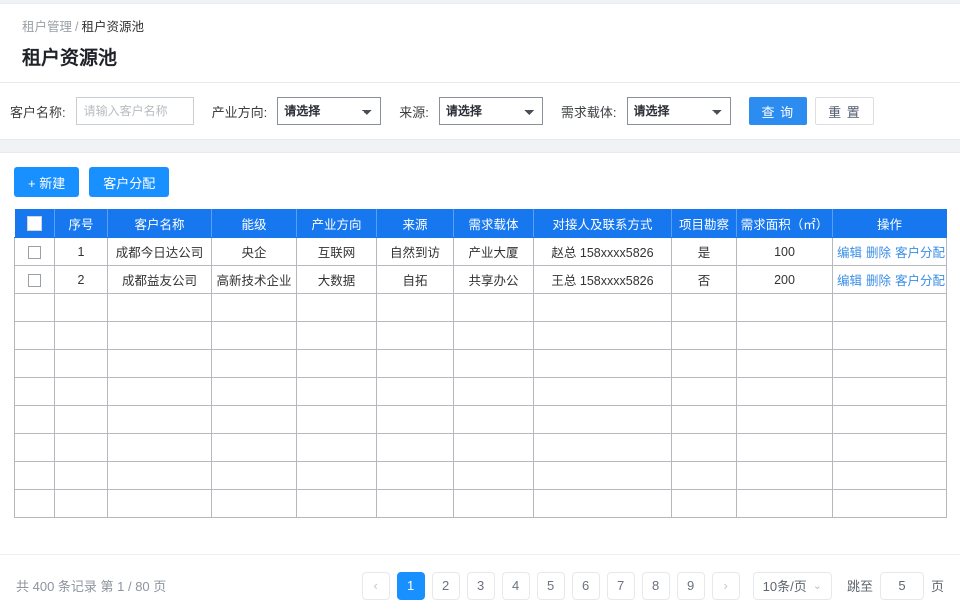 Image resolution: width=960 pixels, height=616 pixels. I want to click on pagination-page-button: 7, so click(620, 585).